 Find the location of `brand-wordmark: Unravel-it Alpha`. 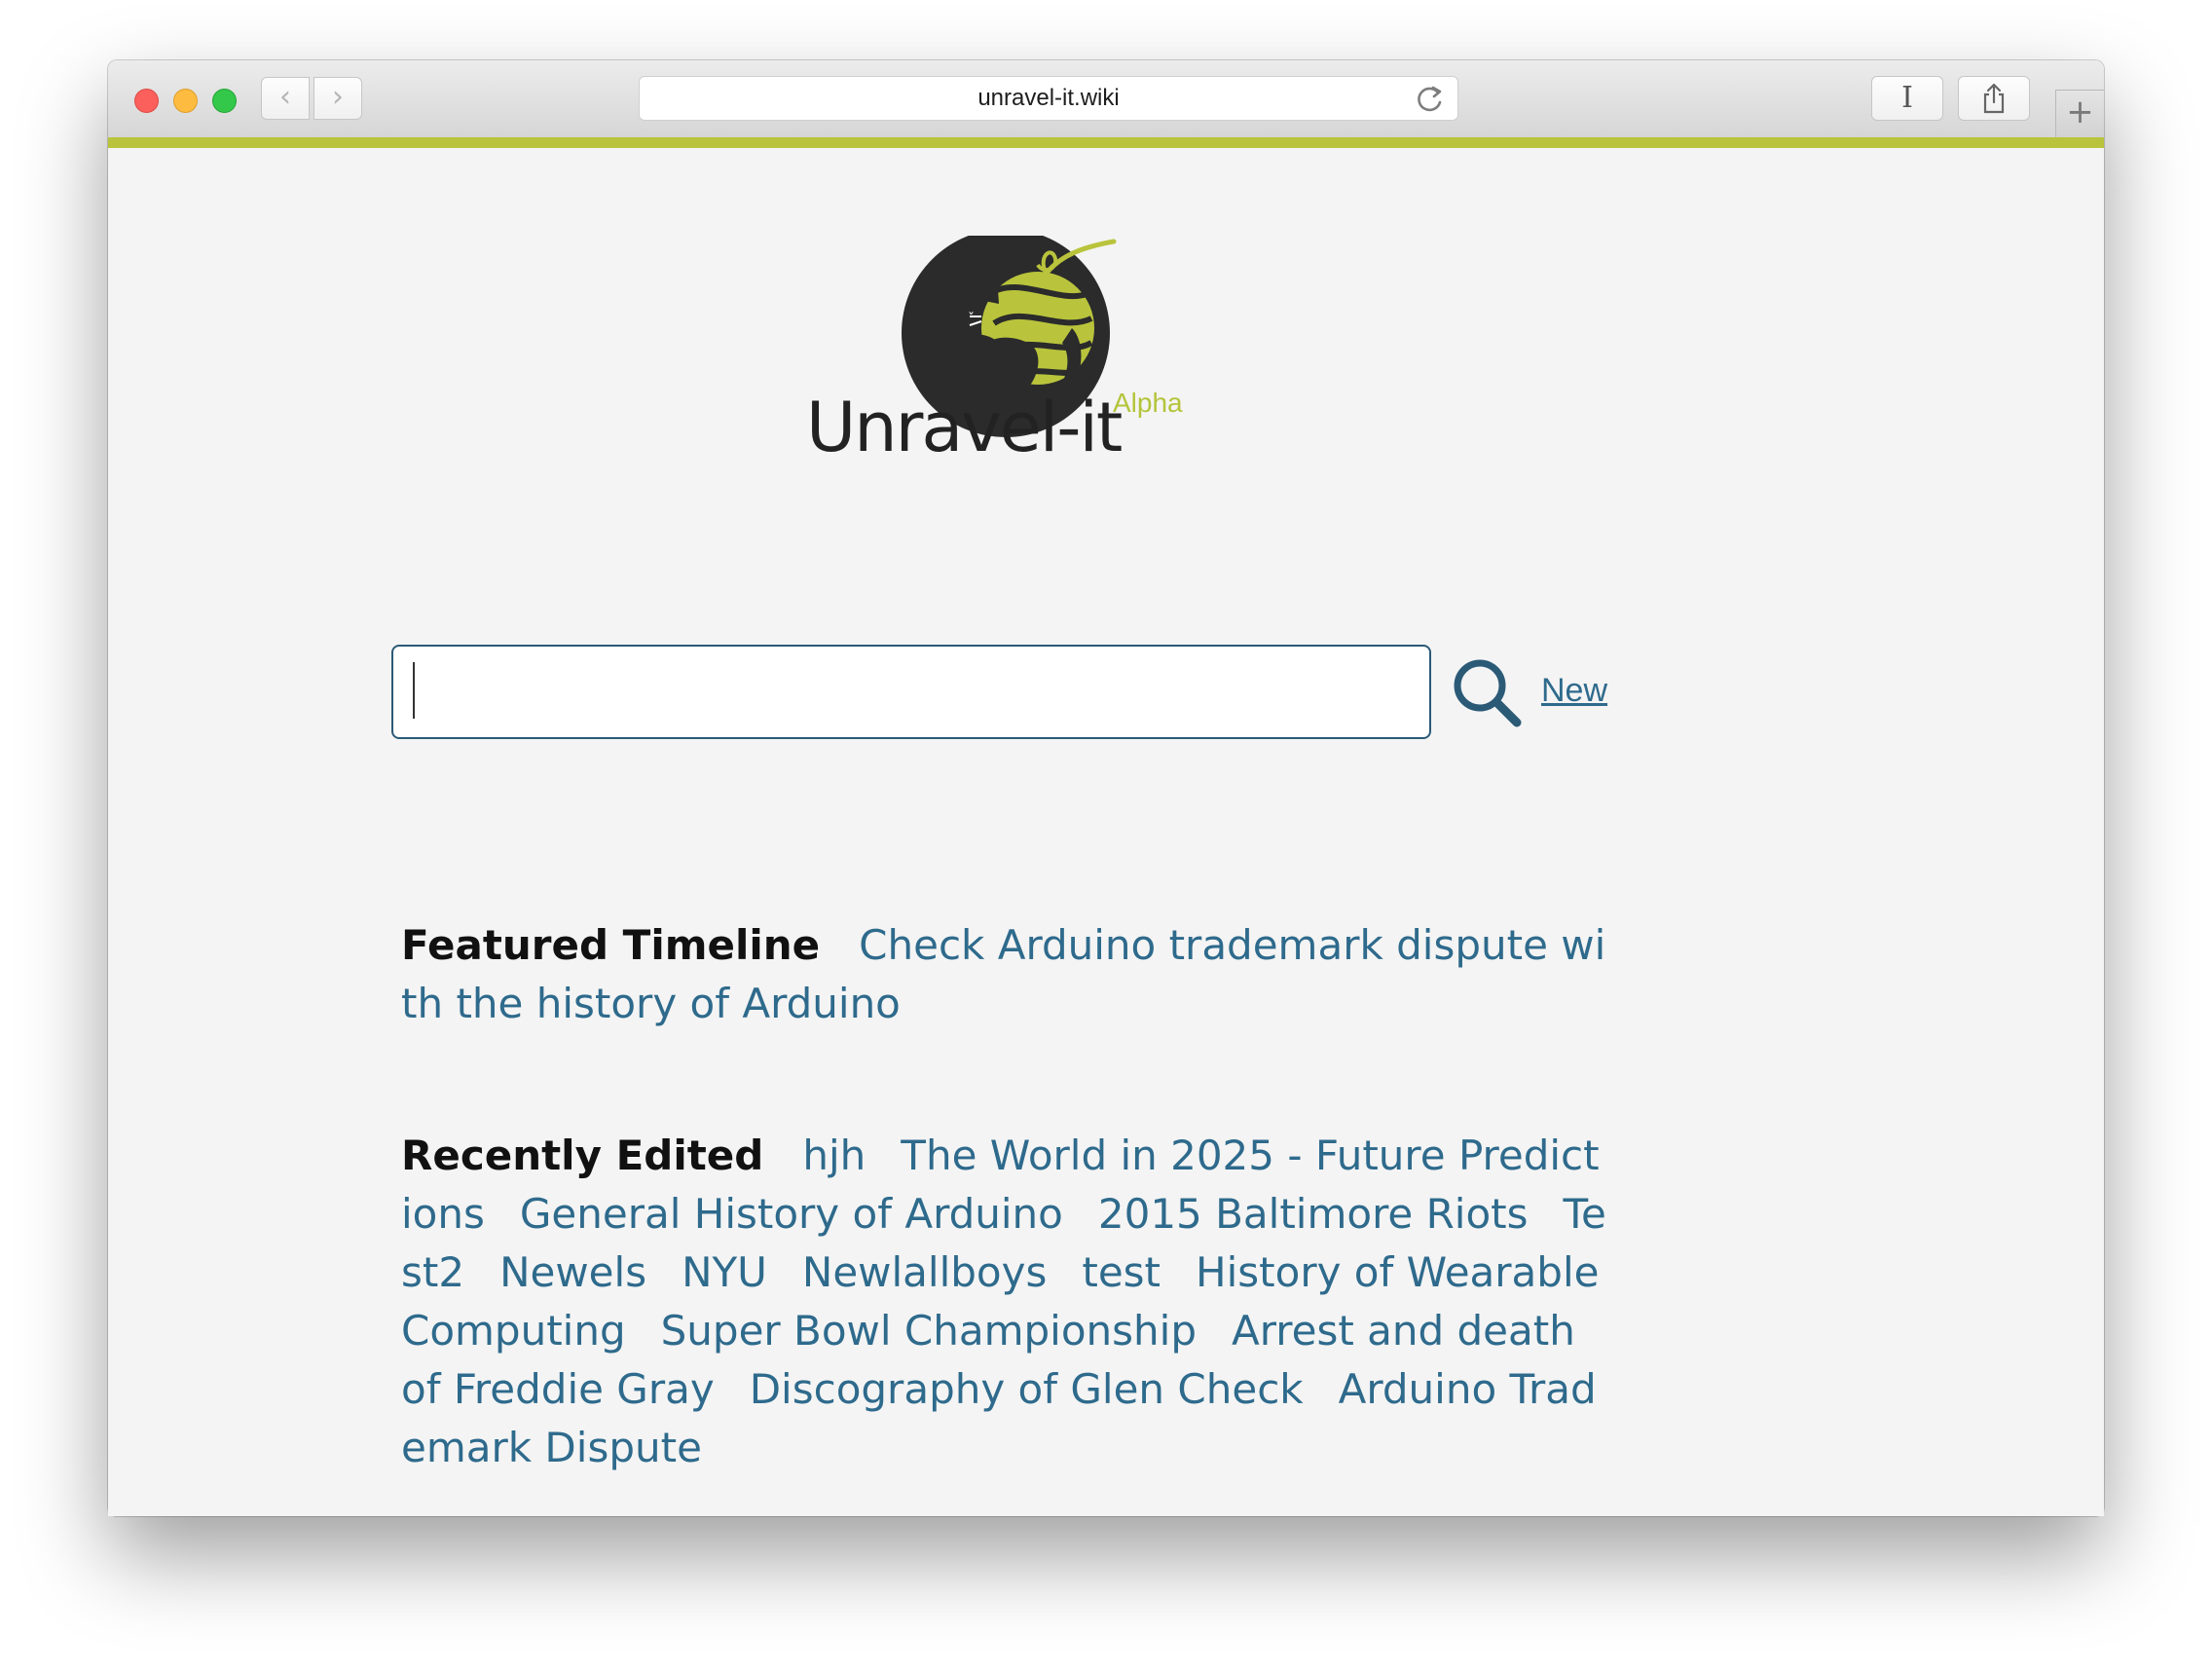

brand-wordmark: Unravel-it Alpha is located at coordinates (1001, 427).